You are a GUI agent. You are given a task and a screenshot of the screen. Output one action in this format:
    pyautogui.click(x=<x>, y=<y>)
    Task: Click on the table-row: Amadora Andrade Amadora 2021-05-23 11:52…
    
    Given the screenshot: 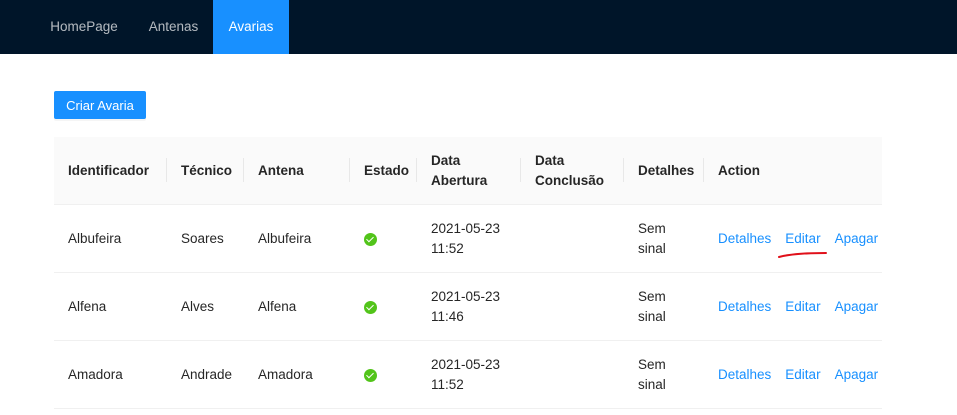 What is the action you would take?
    pyautogui.click(x=468, y=375)
    